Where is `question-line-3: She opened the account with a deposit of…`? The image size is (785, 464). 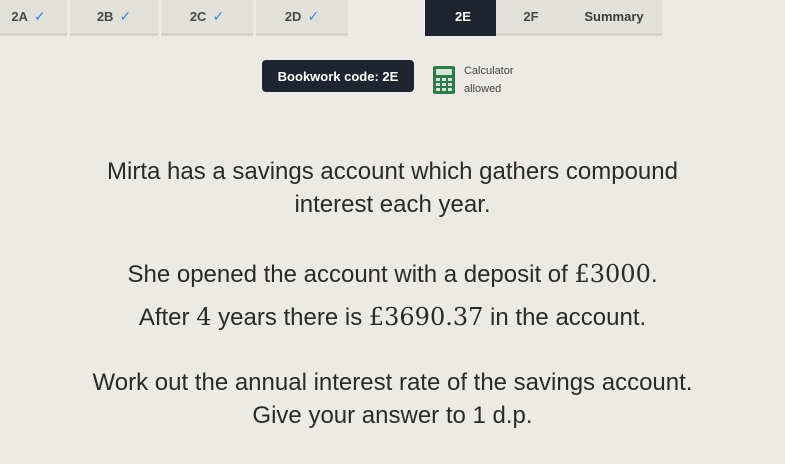
question-line-3: She opened the account with a deposit of… is located at coordinates (392, 274).